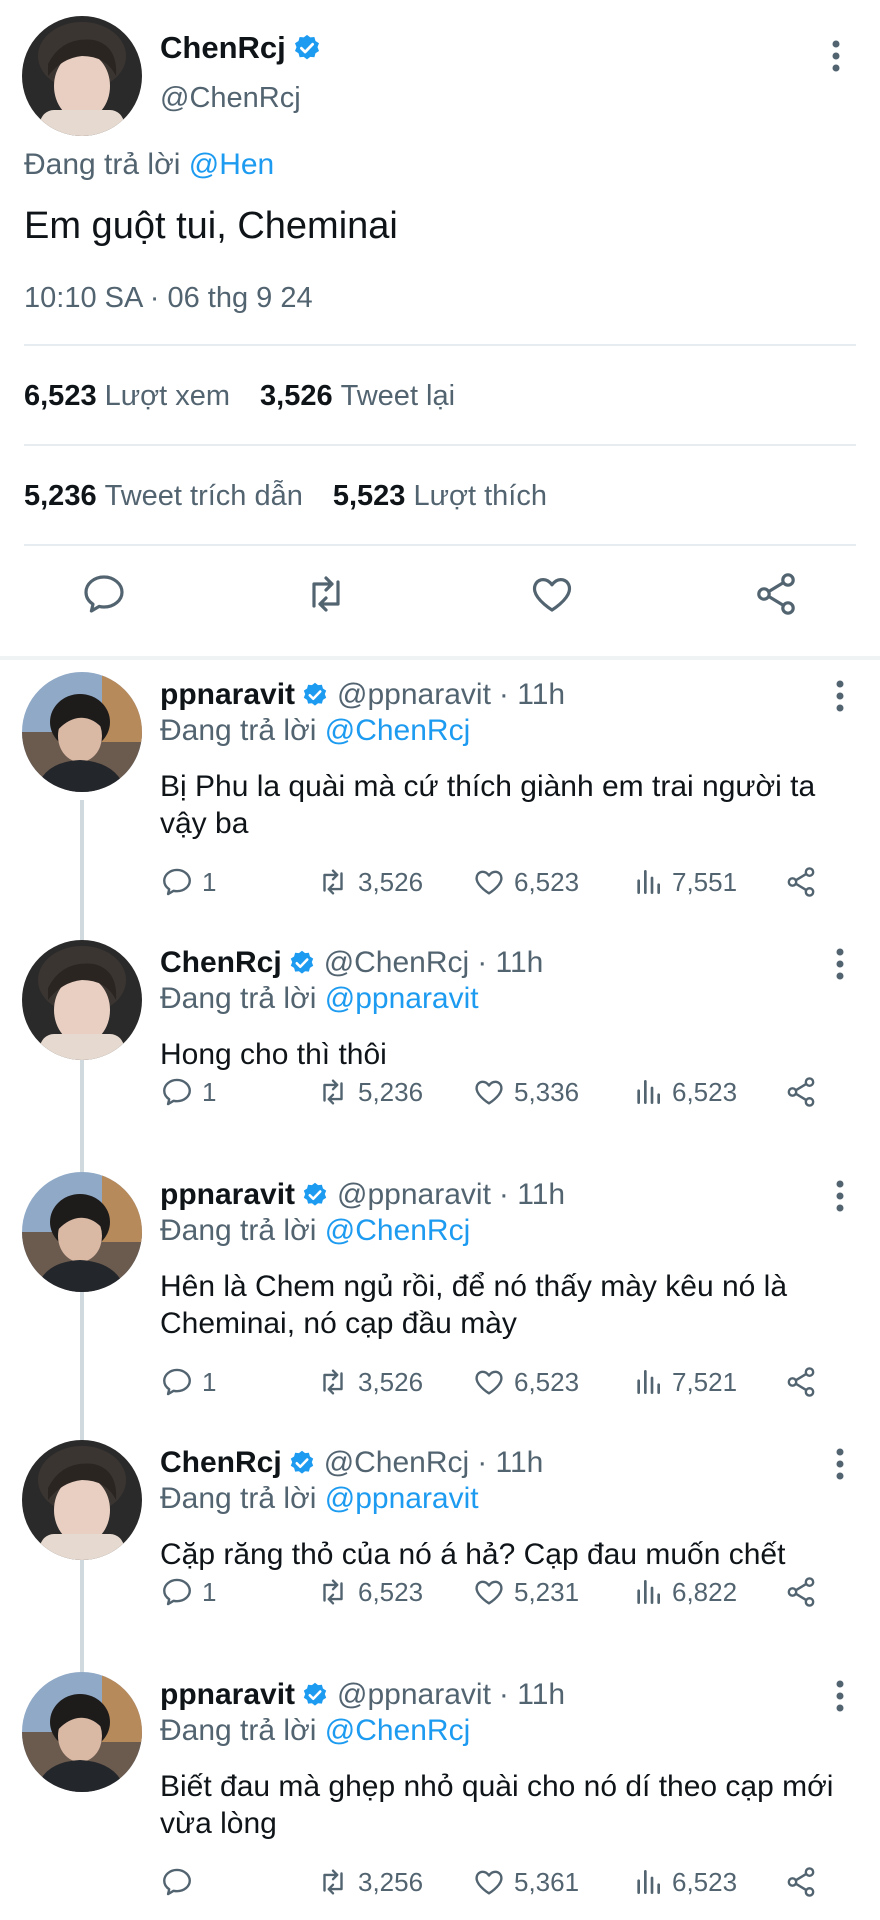 This screenshot has height=1920, width=880. What do you see at coordinates (684, 1382) in the screenshot?
I see `views-button: 7,521` at bounding box center [684, 1382].